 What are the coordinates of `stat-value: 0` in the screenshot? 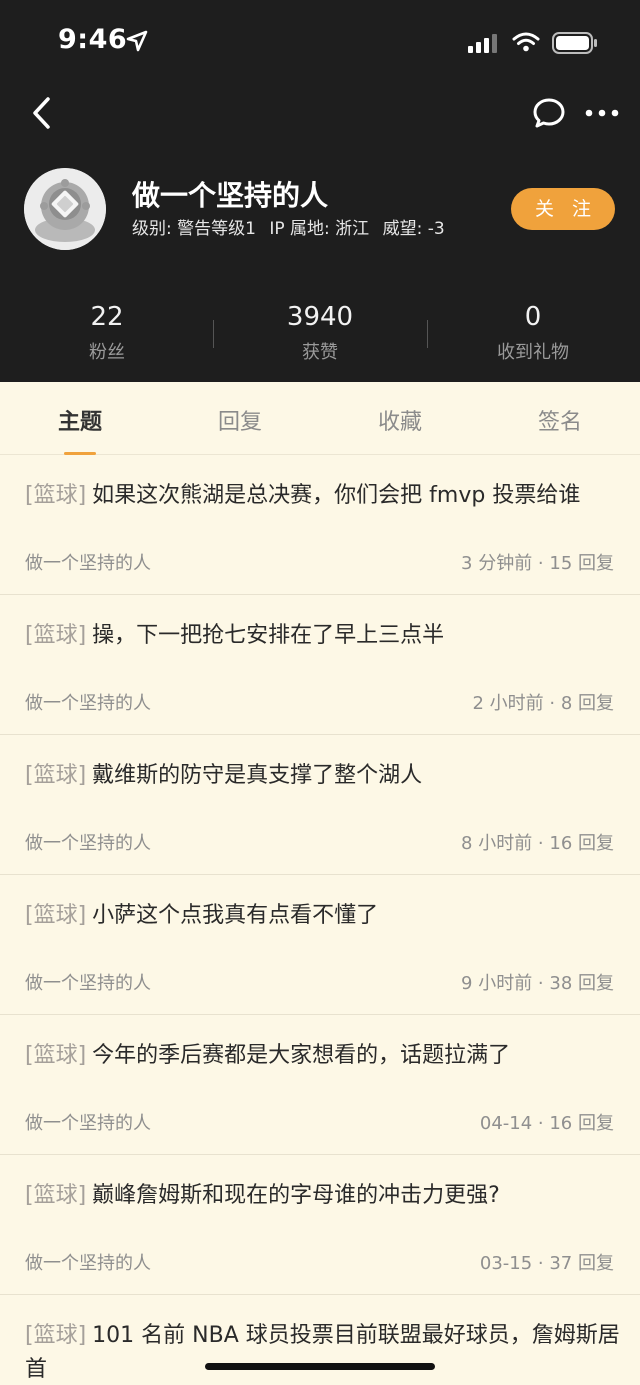 It's located at (533, 317).